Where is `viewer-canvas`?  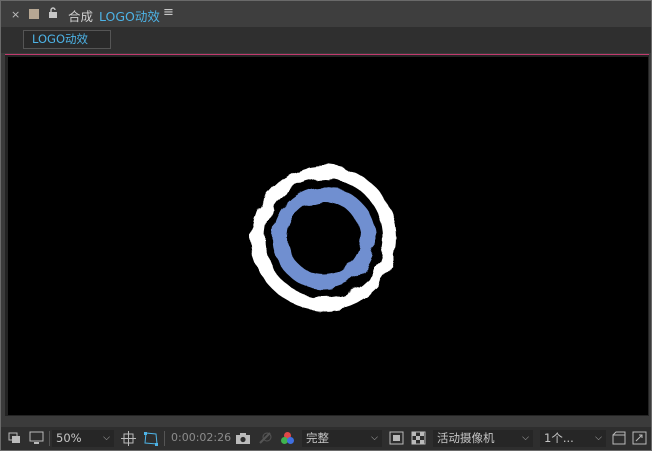 viewer-canvas is located at coordinates (324, 238).